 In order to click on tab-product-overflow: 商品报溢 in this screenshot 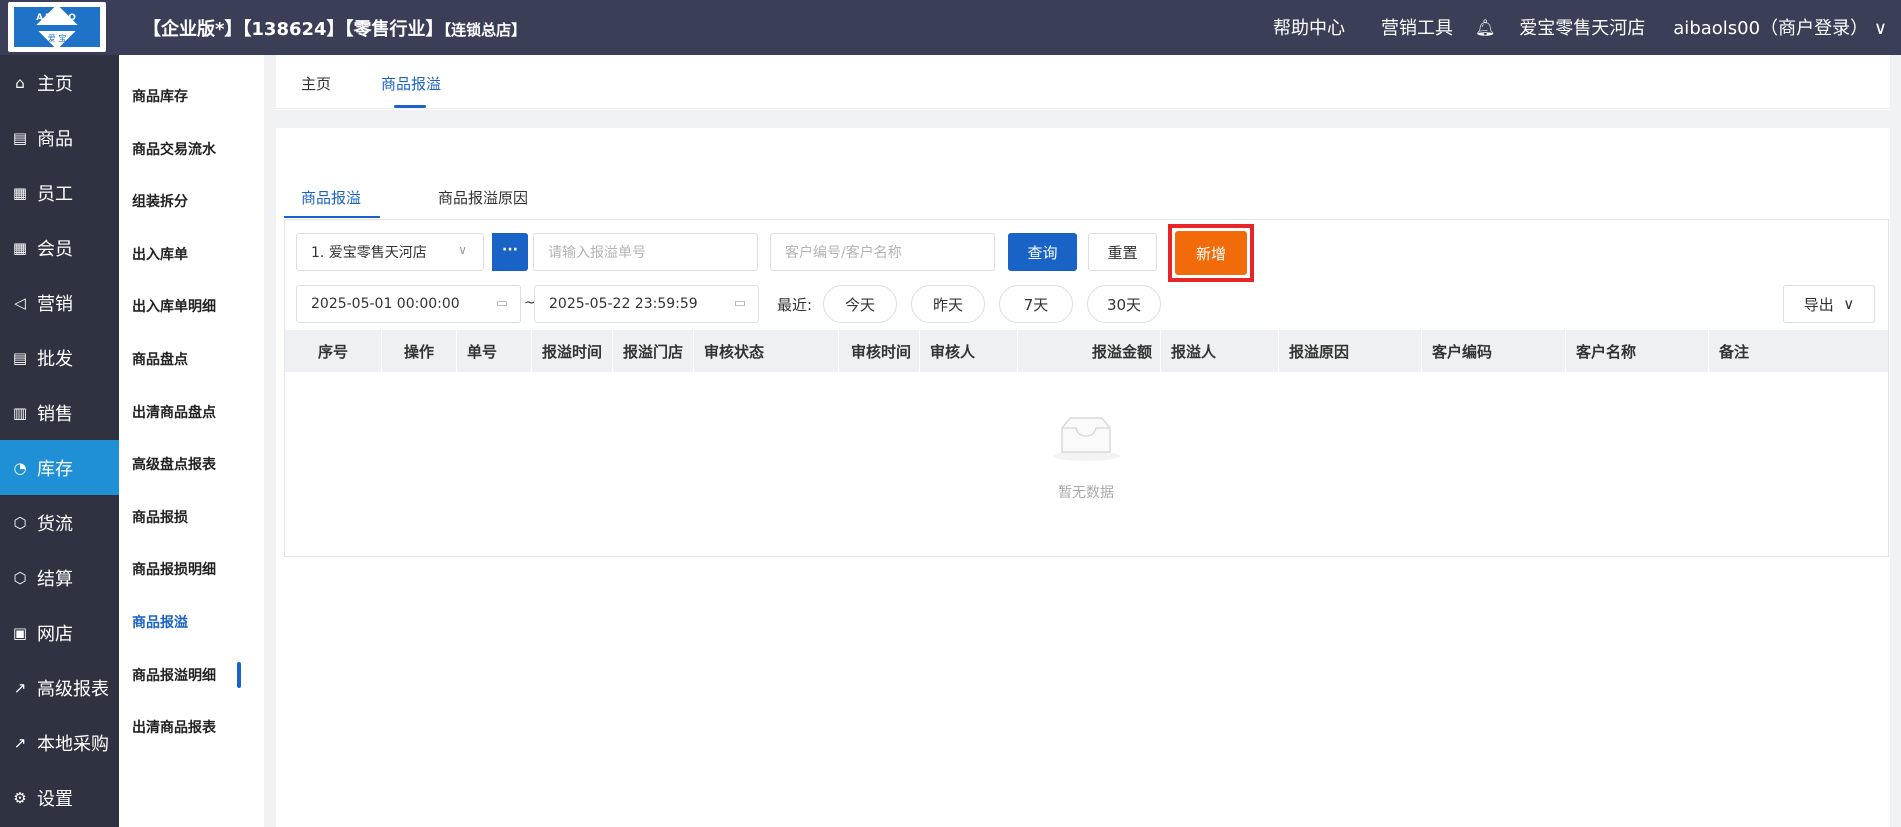, I will do `click(411, 83)`.